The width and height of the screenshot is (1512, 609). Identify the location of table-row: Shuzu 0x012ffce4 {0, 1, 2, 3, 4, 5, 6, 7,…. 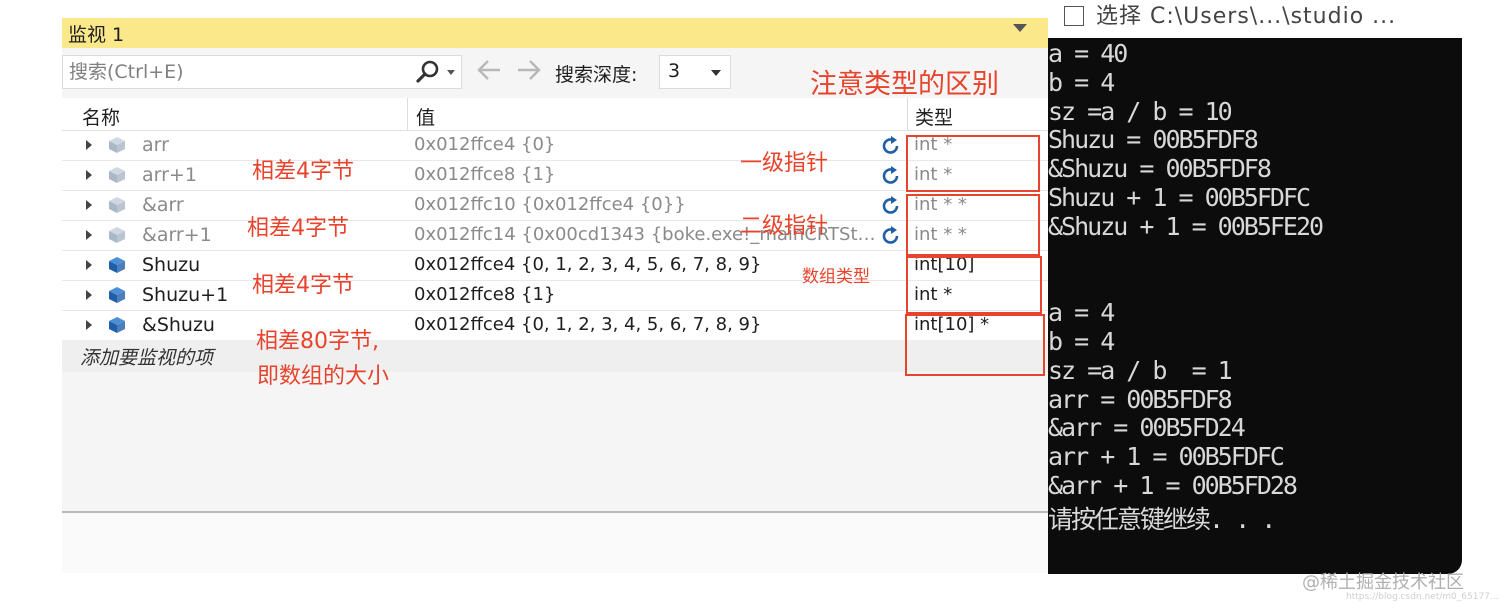
(555, 266).